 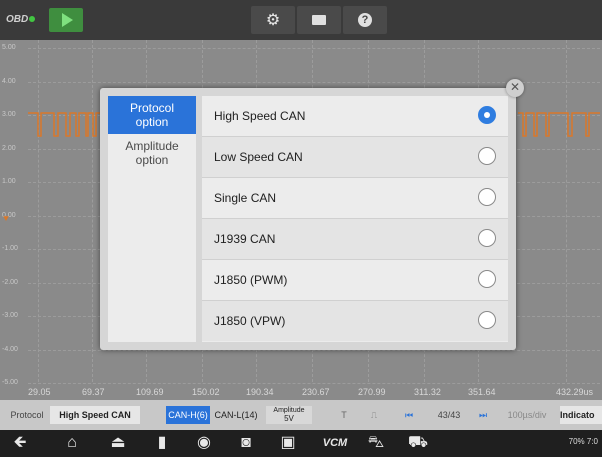 What do you see at coordinates (236, 415) in the screenshot?
I see `can-l-button: CAN-L(14)` at bounding box center [236, 415].